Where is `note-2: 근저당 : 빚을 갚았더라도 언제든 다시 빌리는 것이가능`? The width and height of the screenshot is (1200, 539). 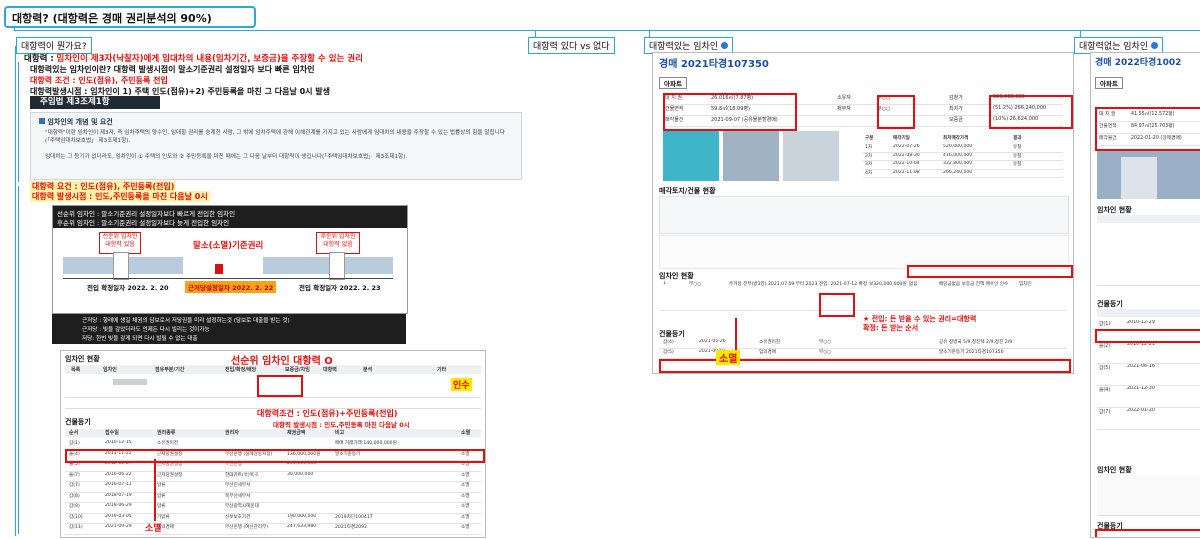 note-2: 근저당 : 빚을 갚았더라도 언제든 다시 빌리는 것이가능 is located at coordinates (146, 330).